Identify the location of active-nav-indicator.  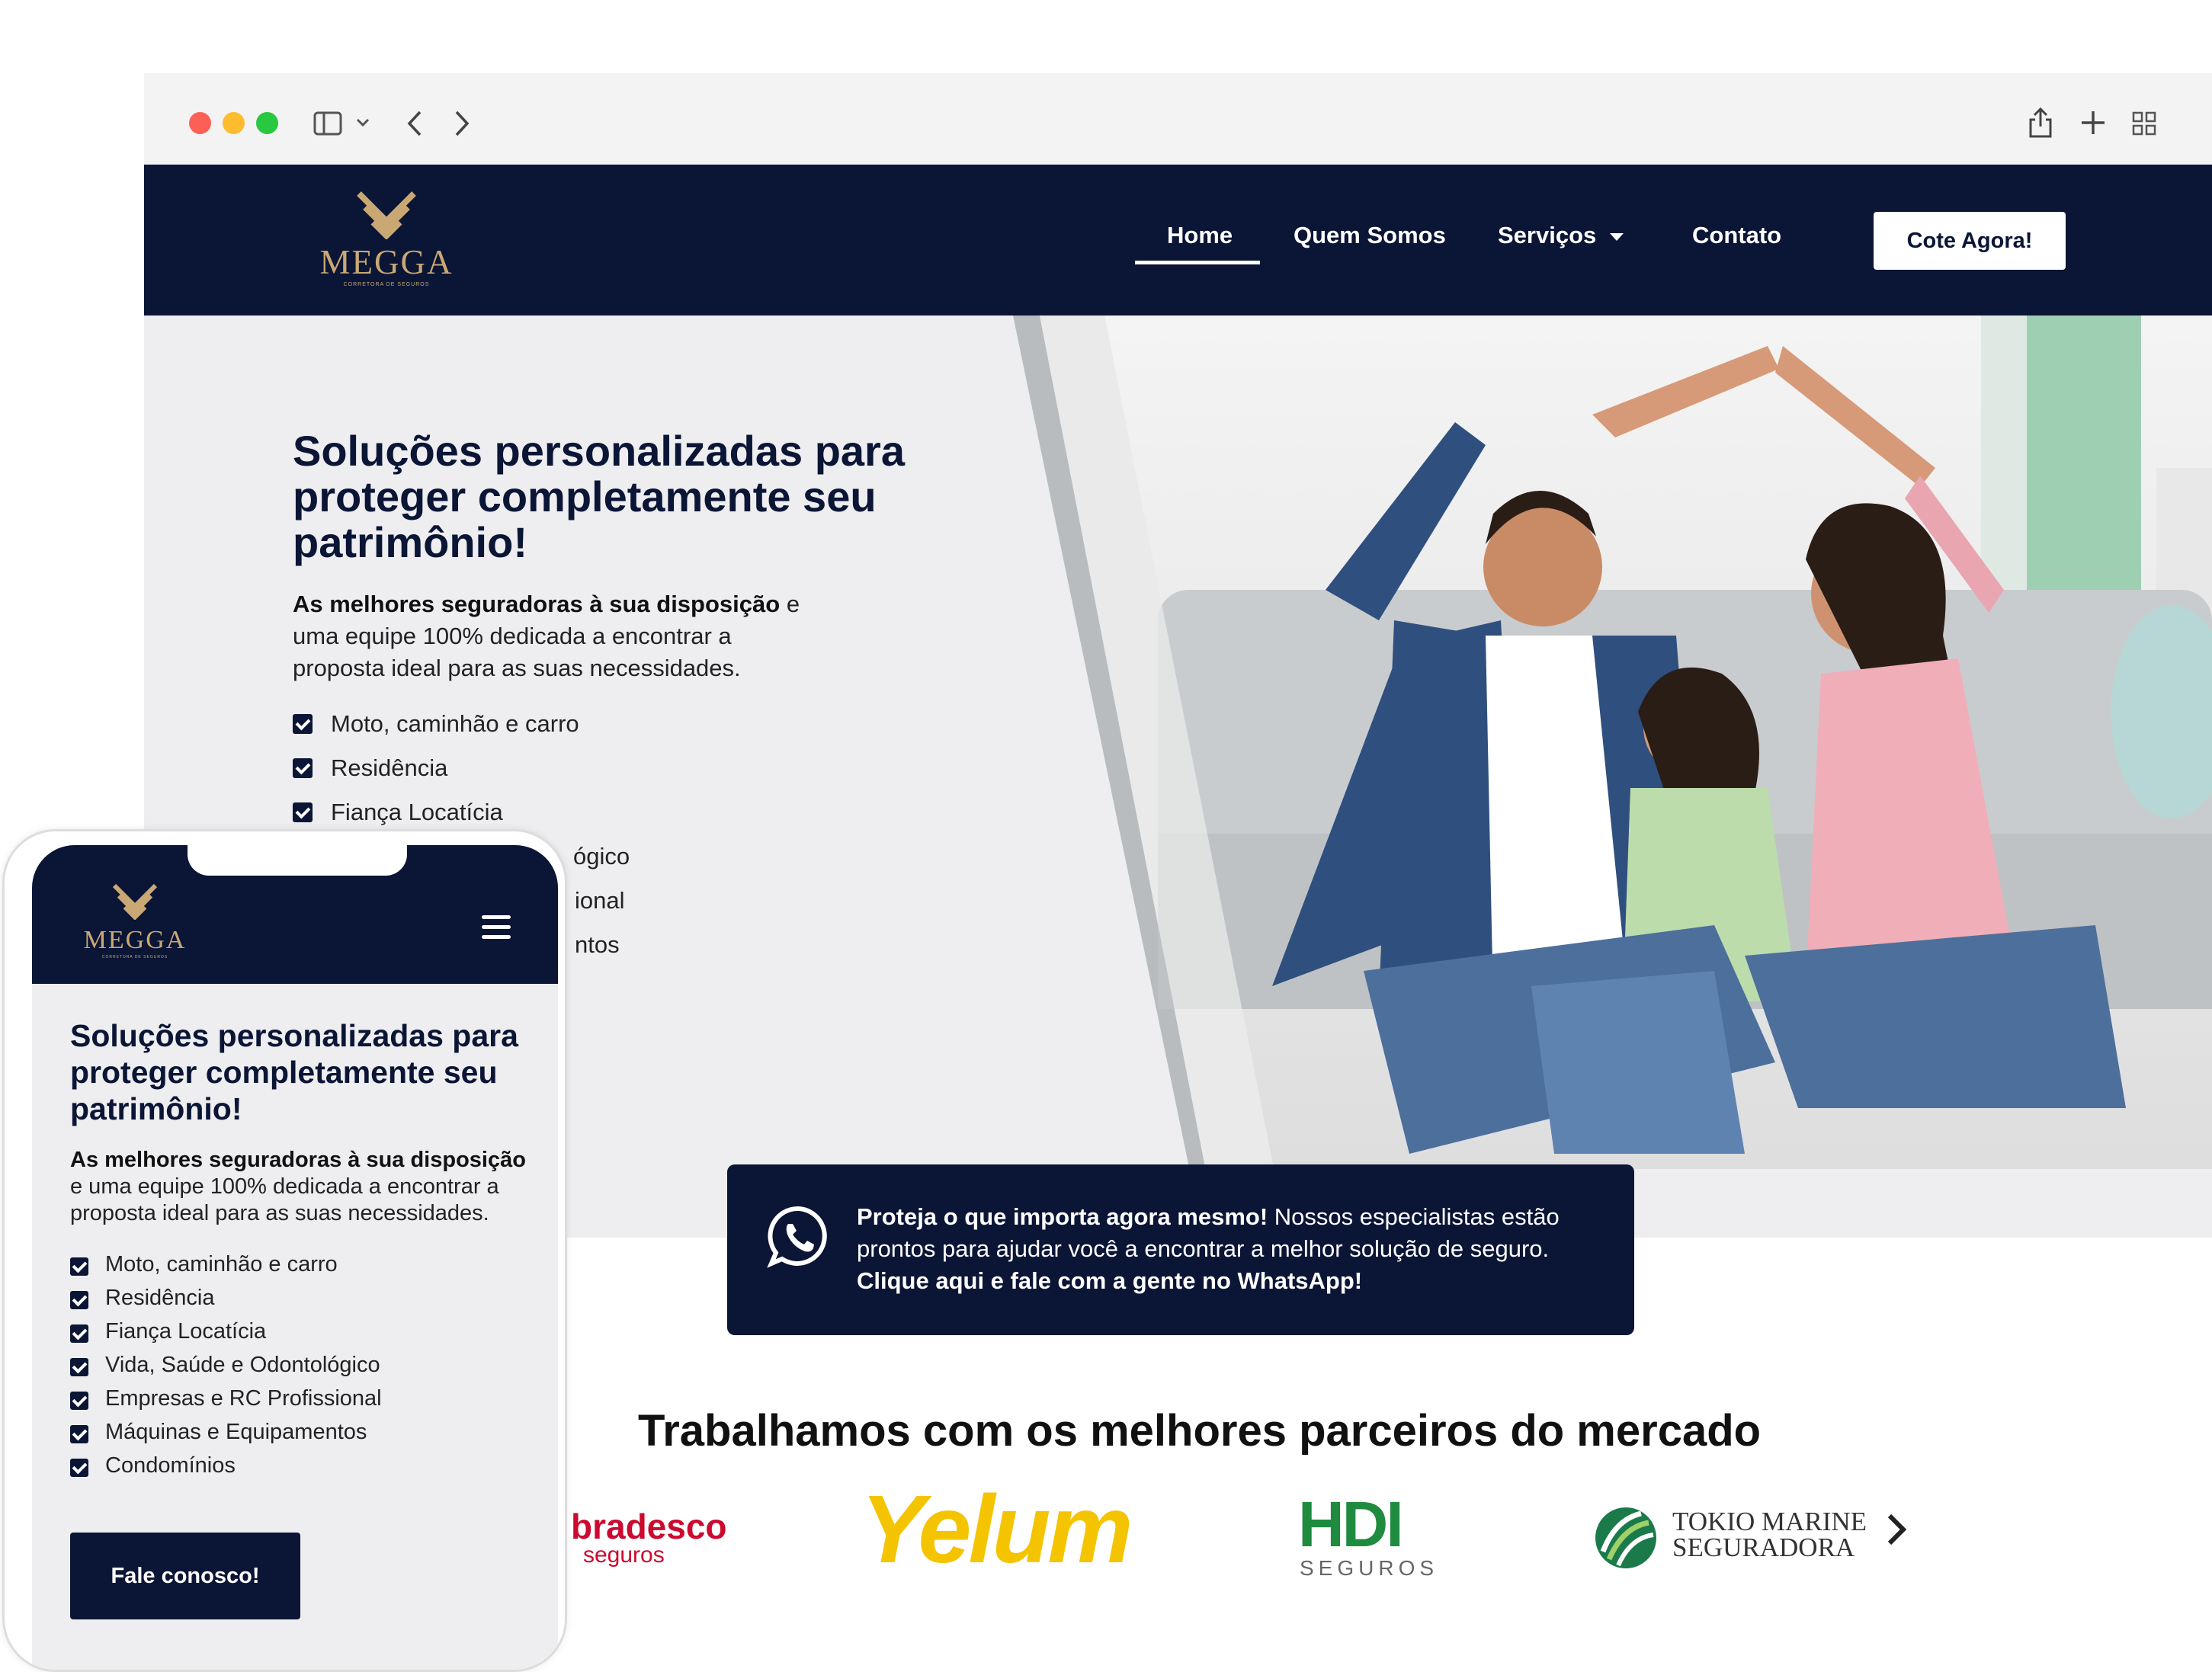
(1197, 262).